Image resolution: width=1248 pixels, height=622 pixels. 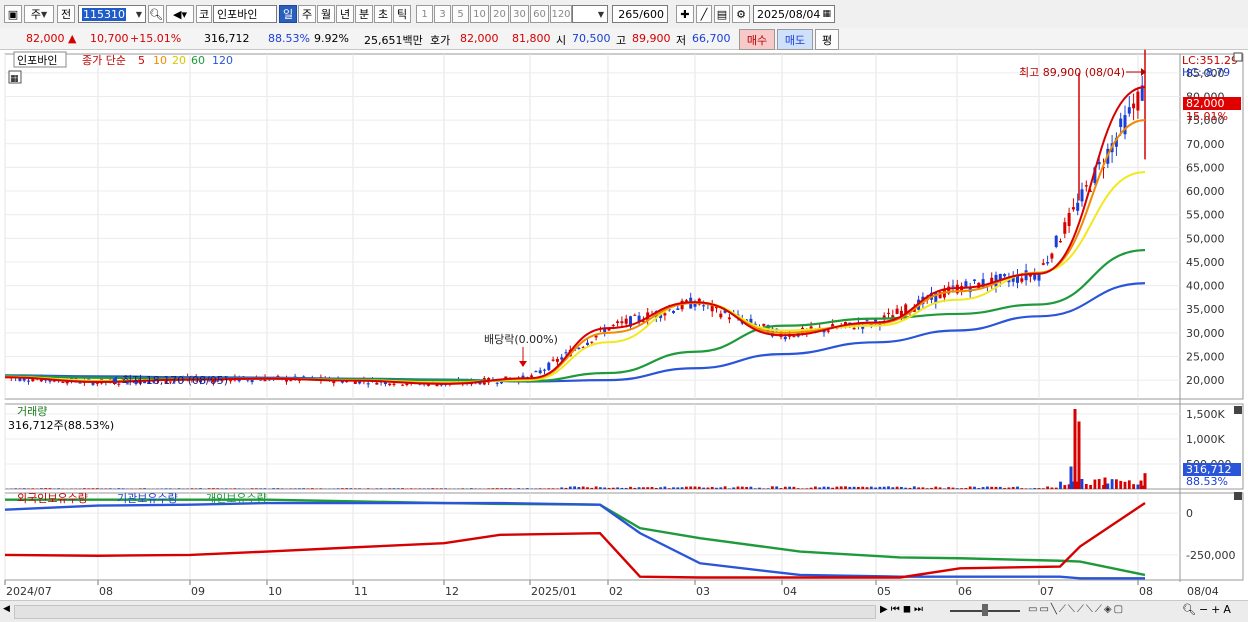 I want to click on bottom-bar: ◀ ▶⏮◼⏭ ▭▭╲⟋⟍⟋⟍⟋◈▢ 🔍︎−+A, so click(x=624, y=611).